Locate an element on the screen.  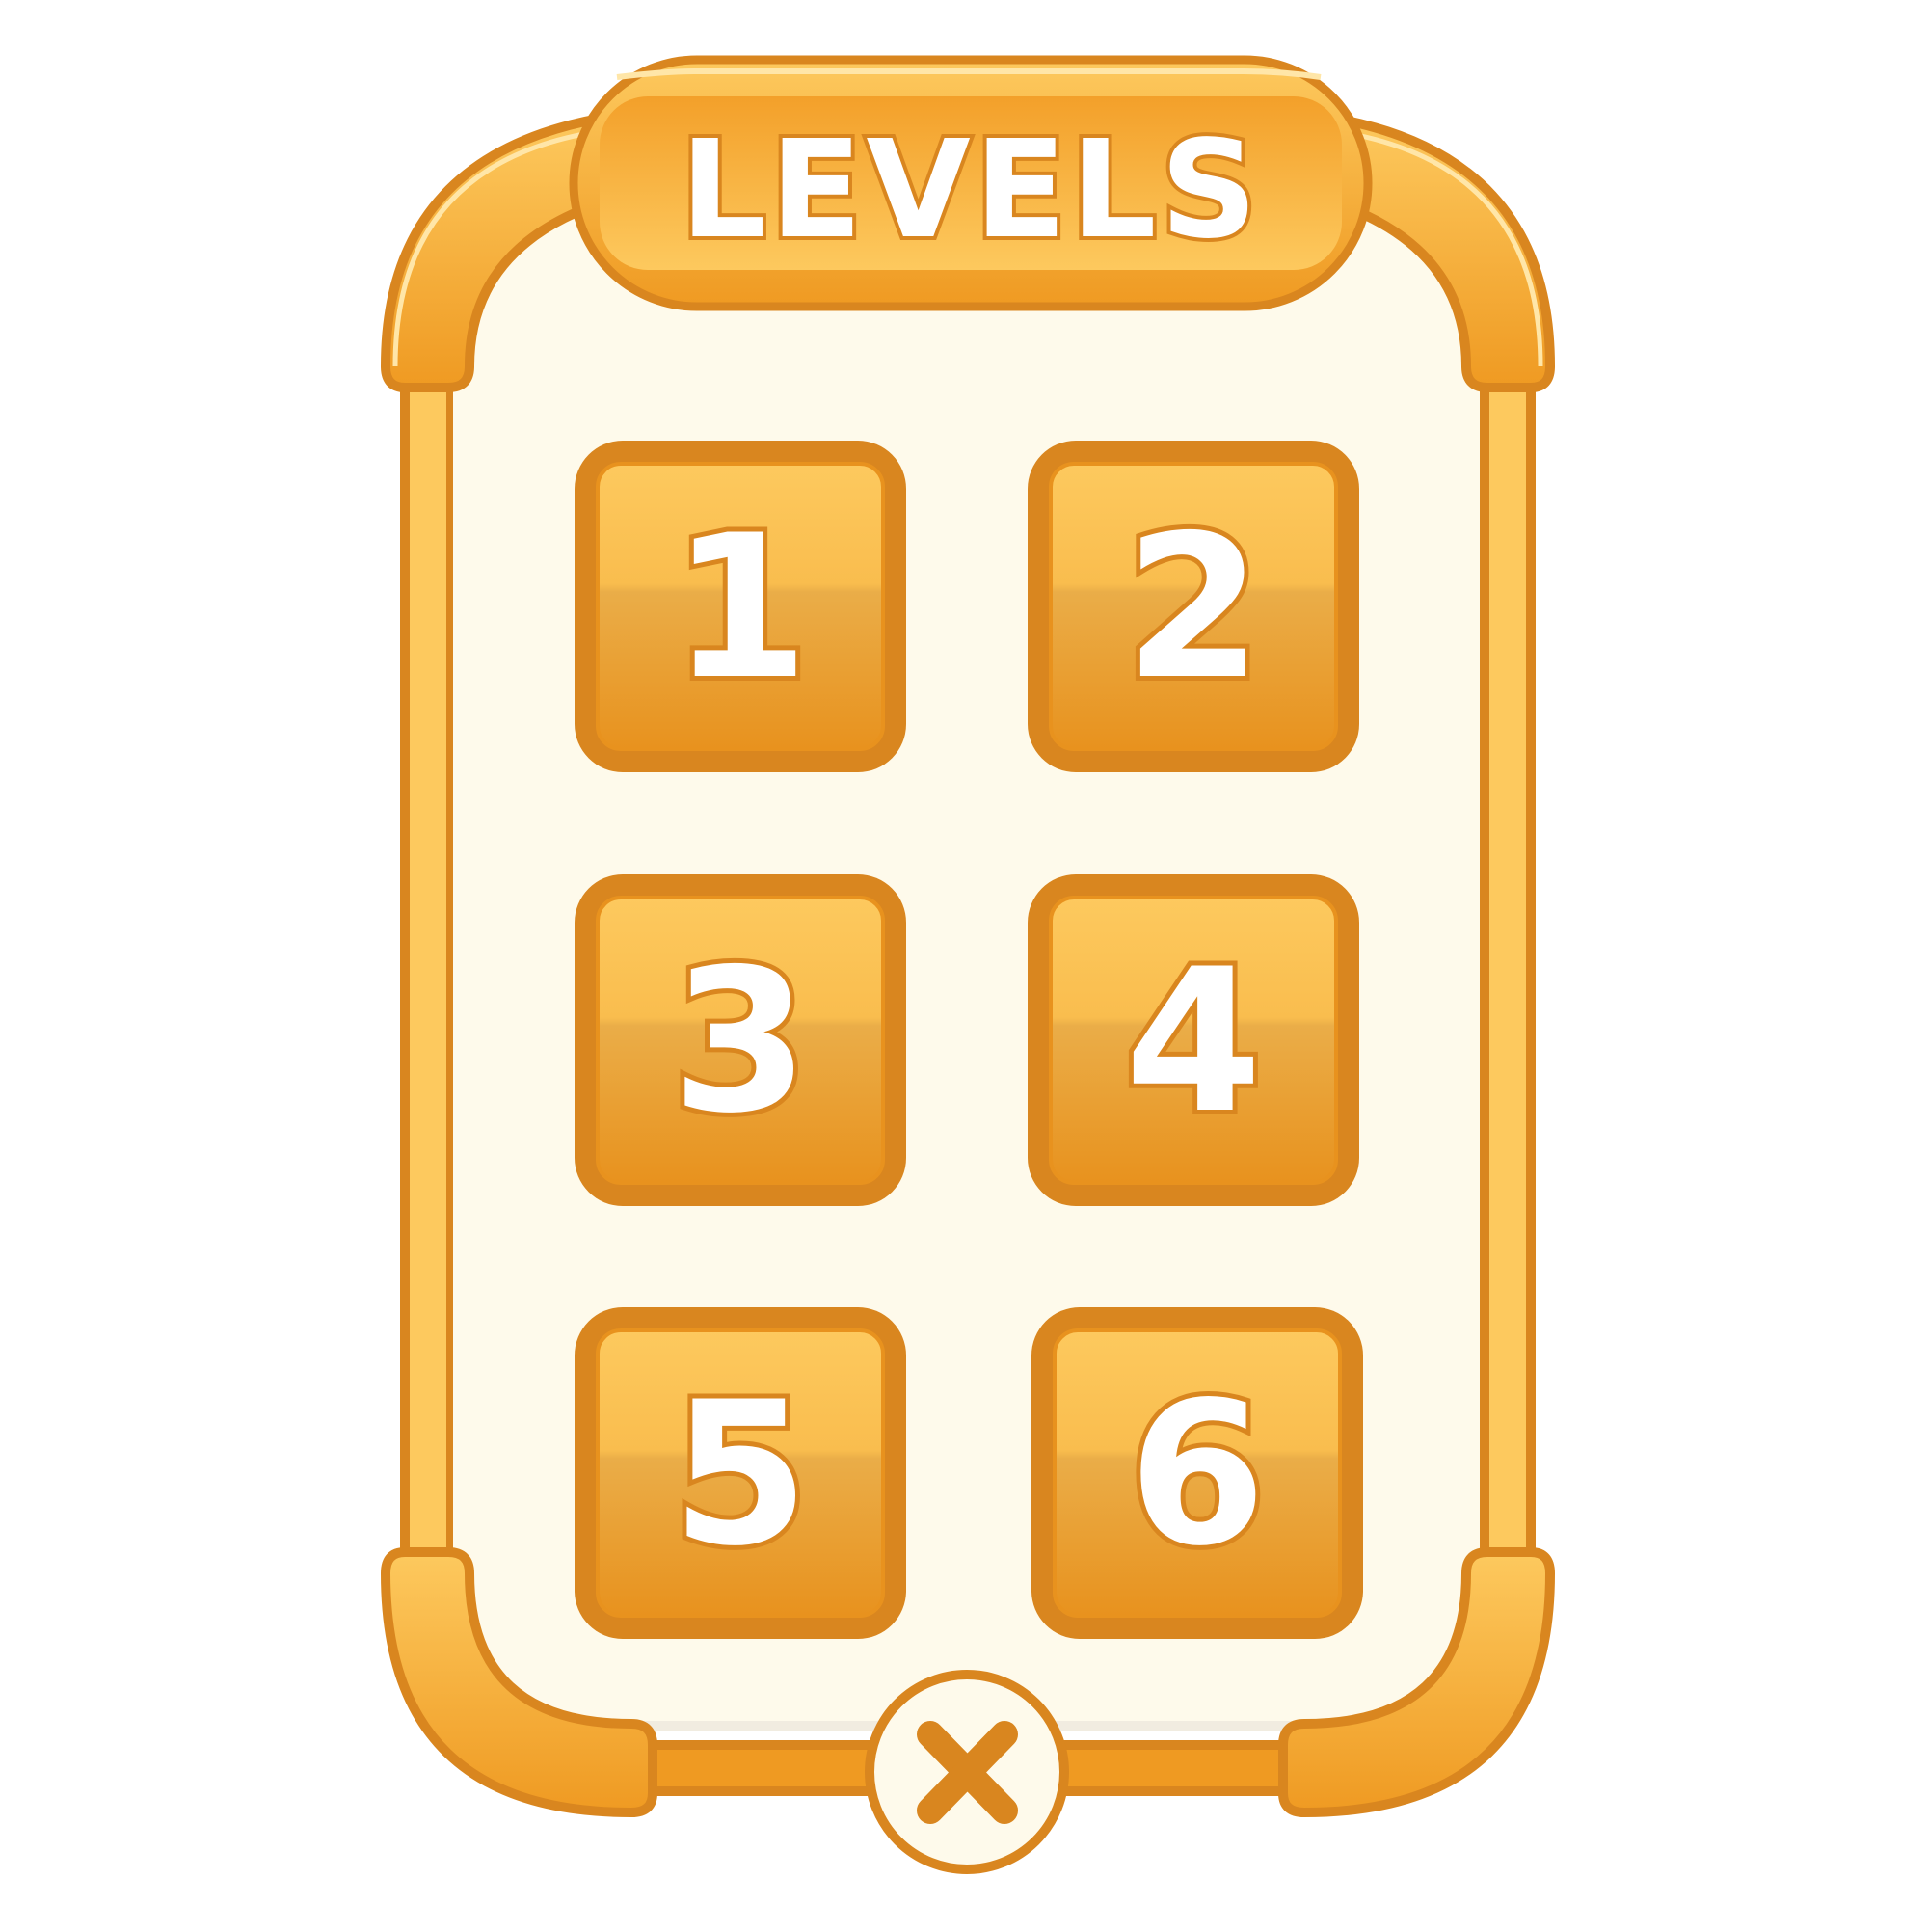
level-number: 6 is located at coordinates (1198, 1475).